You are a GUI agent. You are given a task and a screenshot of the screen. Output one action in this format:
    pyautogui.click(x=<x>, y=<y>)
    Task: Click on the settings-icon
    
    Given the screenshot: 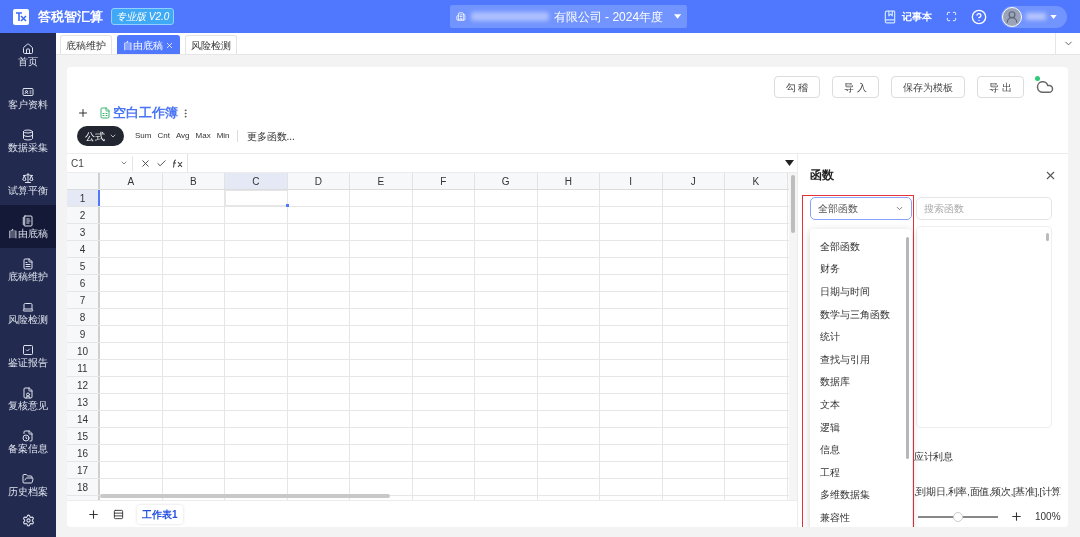 What is the action you would take?
    pyautogui.click(x=28, y=520)
    